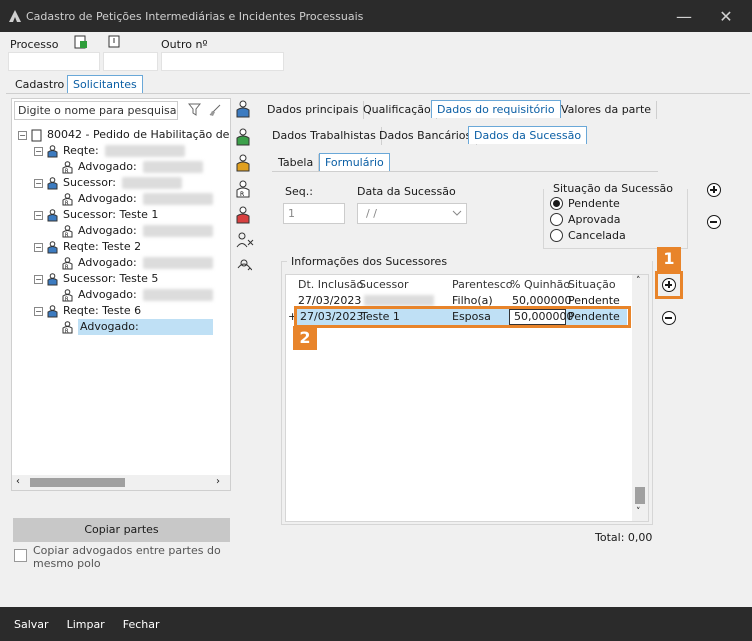  I want to click on radio-pendente, so click(556, 203).